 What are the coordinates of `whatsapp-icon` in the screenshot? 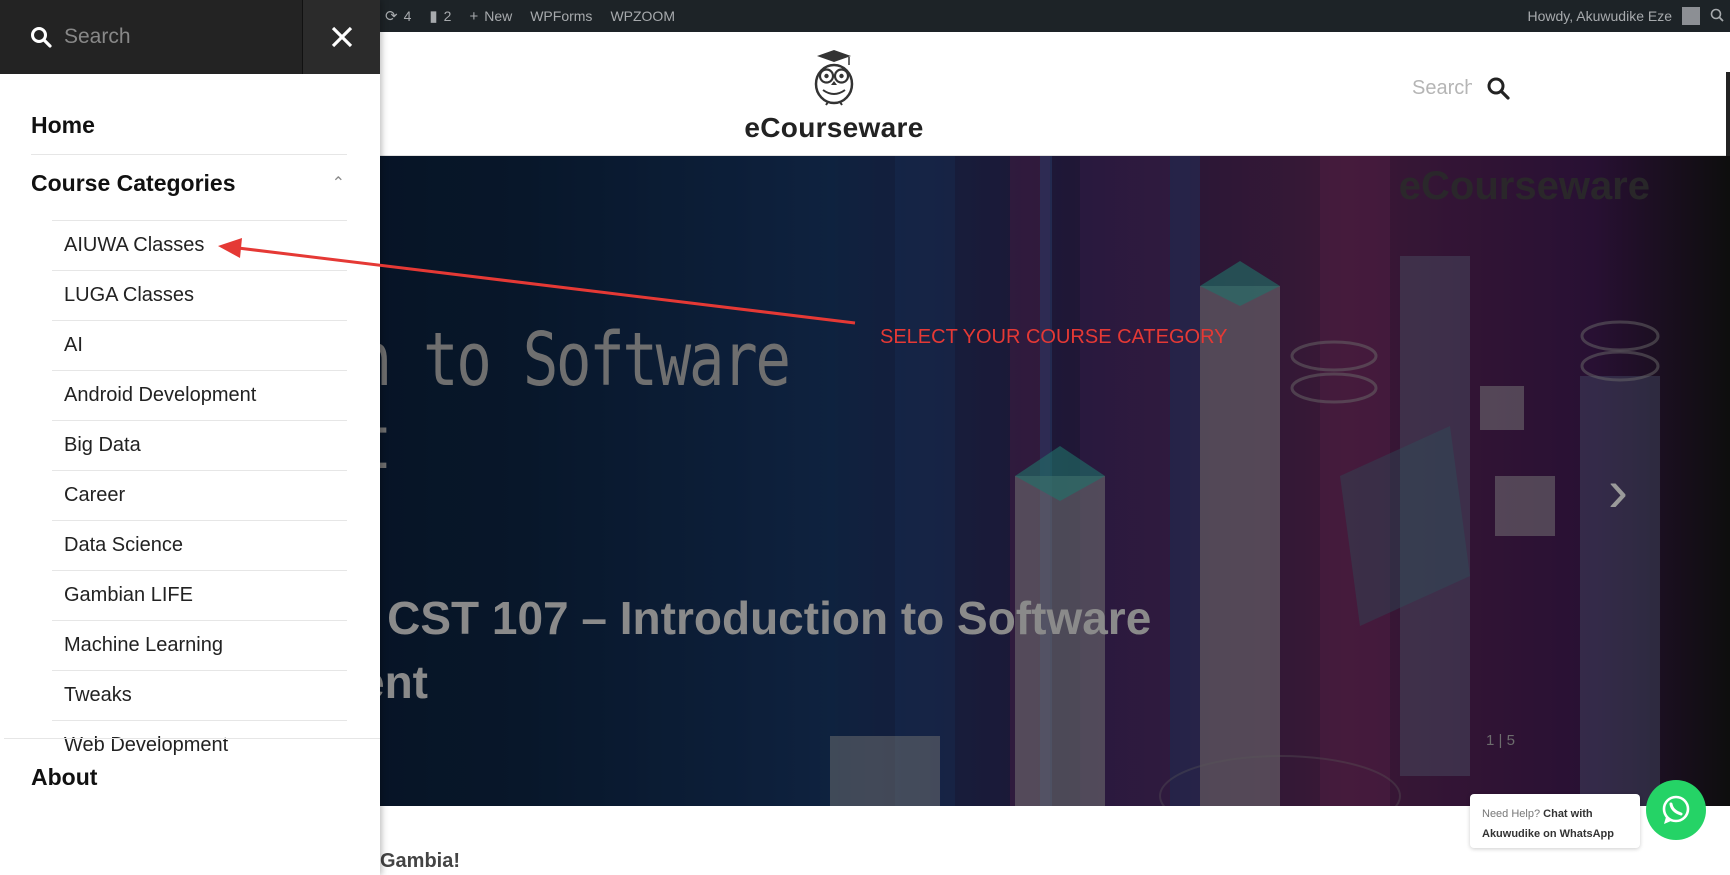 It's located at (1676, 809).